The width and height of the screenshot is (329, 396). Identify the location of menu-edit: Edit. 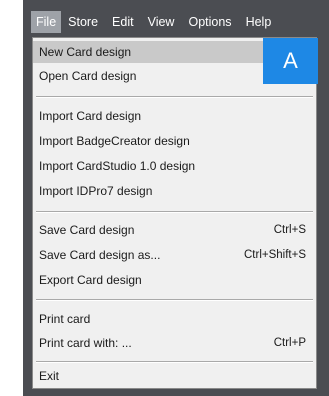
(123, 22).